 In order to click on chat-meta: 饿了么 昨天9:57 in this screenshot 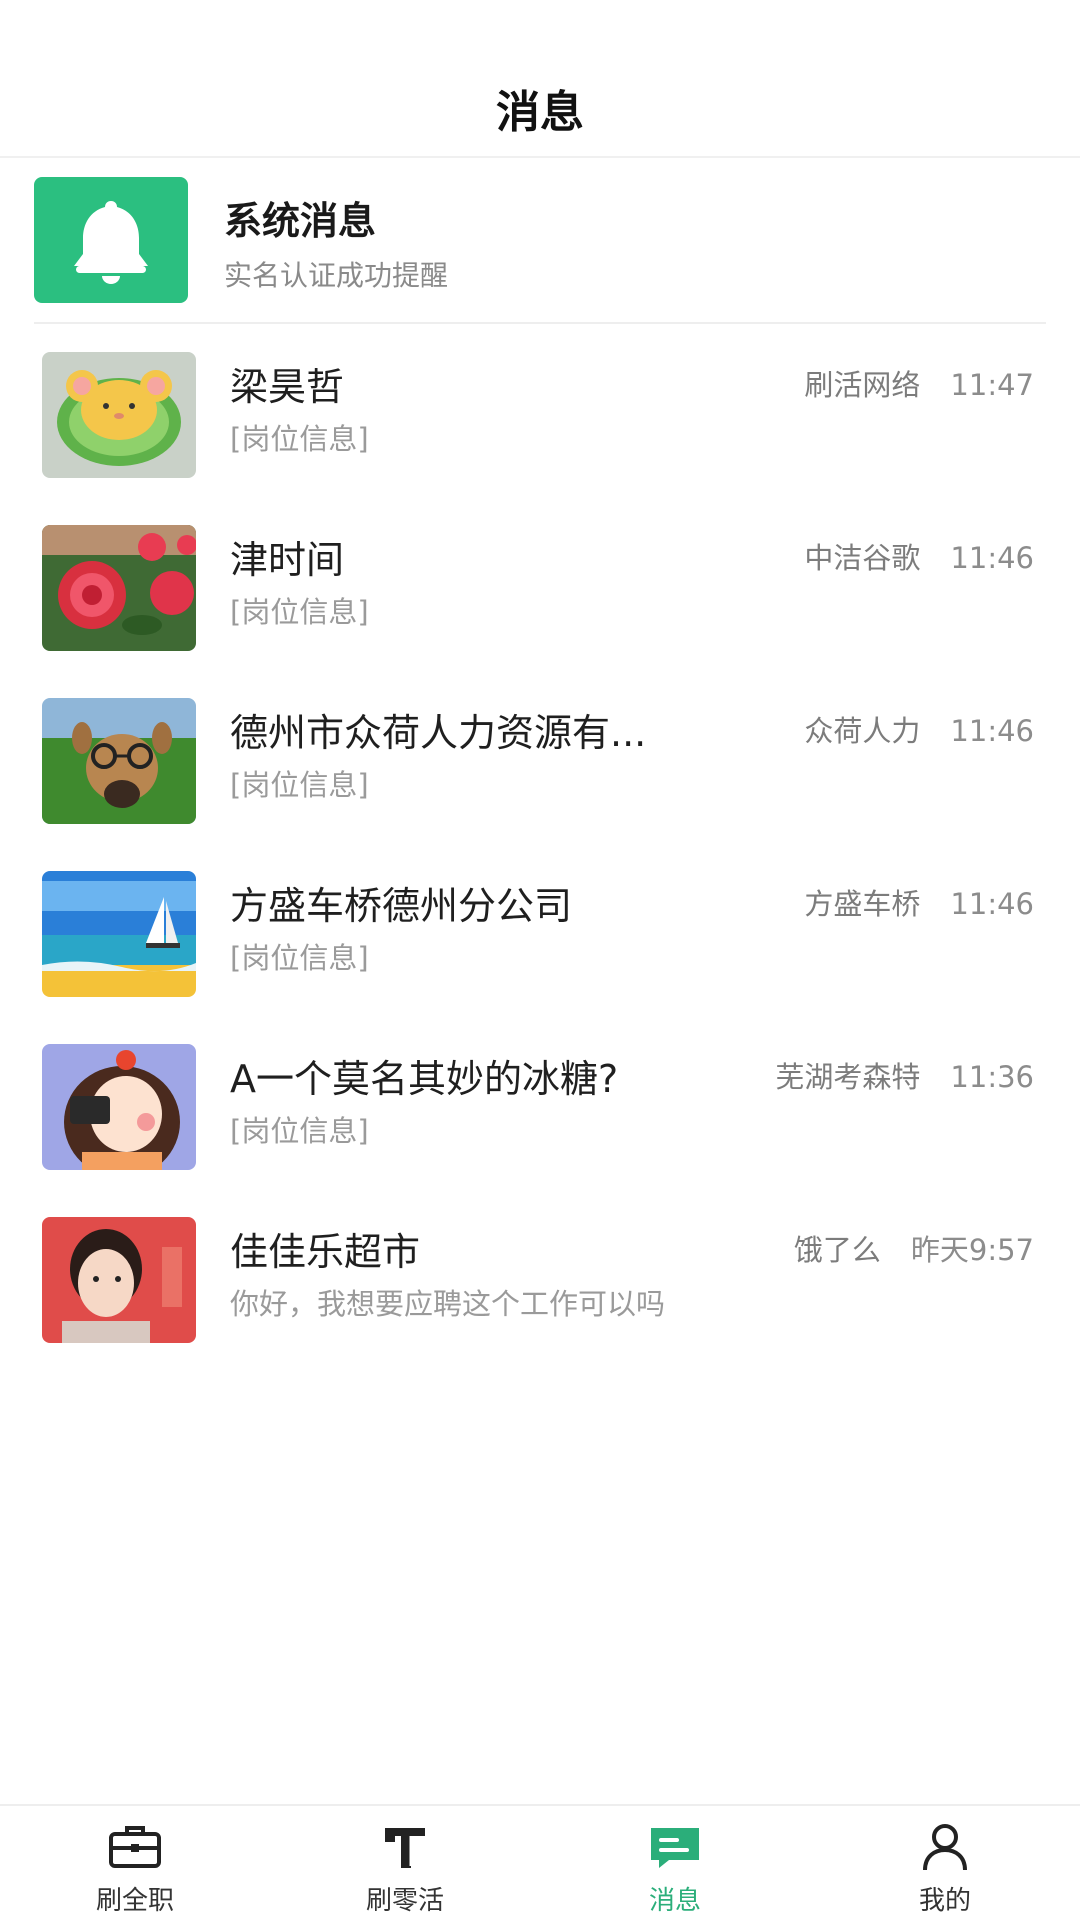, I will do `click(914, 1248)`.